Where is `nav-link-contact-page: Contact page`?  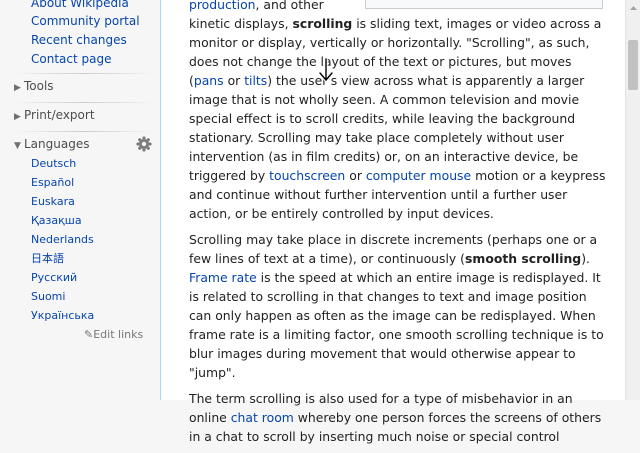
nav-link-contact-page: Contact page is located at coordinates (71, 59).